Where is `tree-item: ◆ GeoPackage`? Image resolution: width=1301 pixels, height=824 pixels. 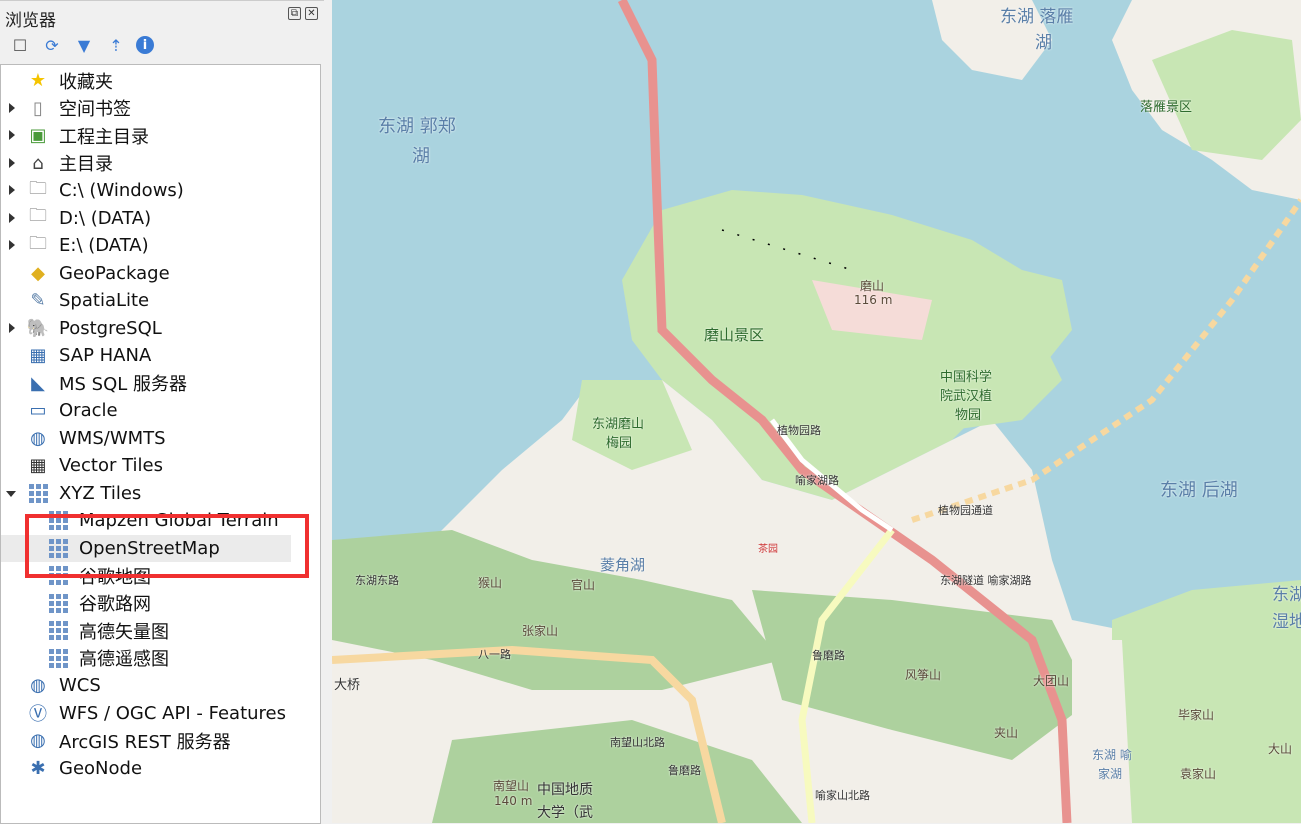 tree-item: ◆ GeoPackage is located at coordinates (161, 273).